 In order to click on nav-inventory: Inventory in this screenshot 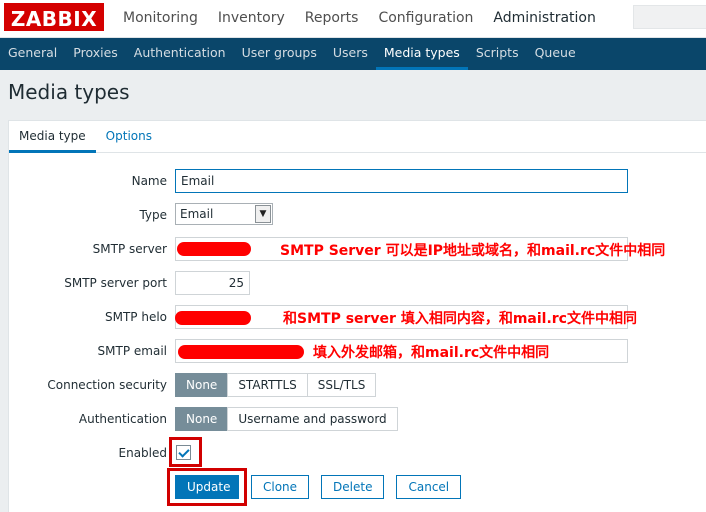, I will do `click(251, 19)`.